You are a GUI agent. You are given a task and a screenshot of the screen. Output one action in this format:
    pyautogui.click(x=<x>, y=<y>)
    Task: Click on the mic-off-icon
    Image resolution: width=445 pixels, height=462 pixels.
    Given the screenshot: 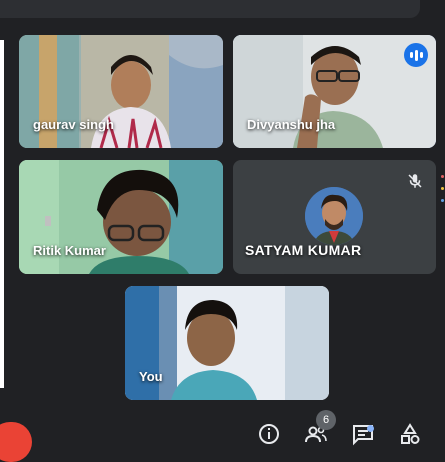 What is the action you would take?
    pyautogui.click(x=415, y=181)
    